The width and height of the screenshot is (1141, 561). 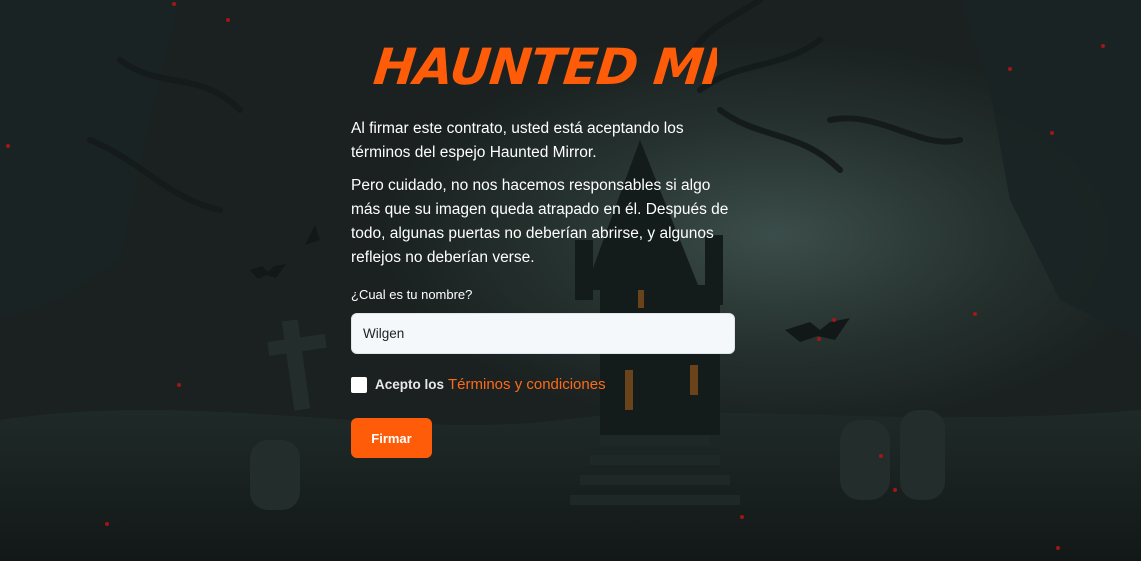 What do you see at coordinates (410, 384) in the screenshot?
I see `accept-label: Acepto los` at bounding box center [410, 384].